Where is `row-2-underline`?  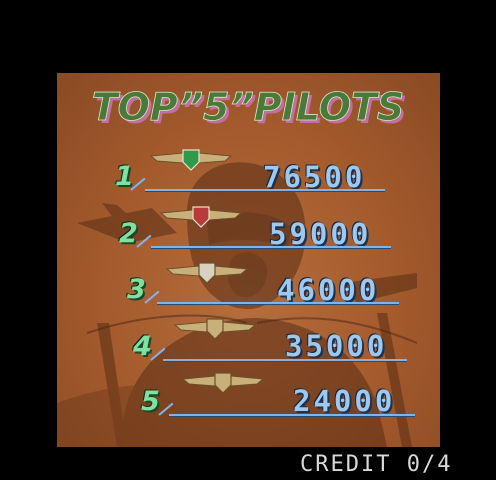
row-2-underline is located at coordinates (271, 247).